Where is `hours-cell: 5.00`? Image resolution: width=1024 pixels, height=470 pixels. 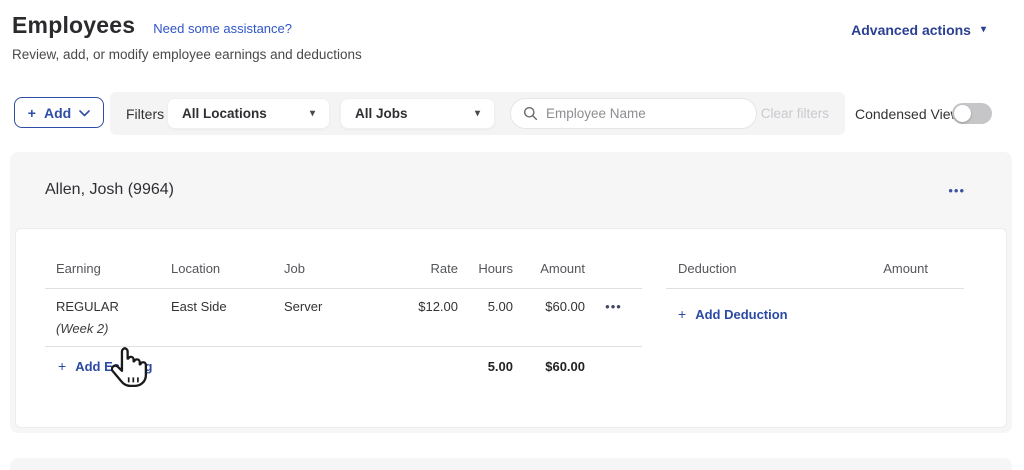 hours-cell: 5.00 is located at coordinates (500, 306).